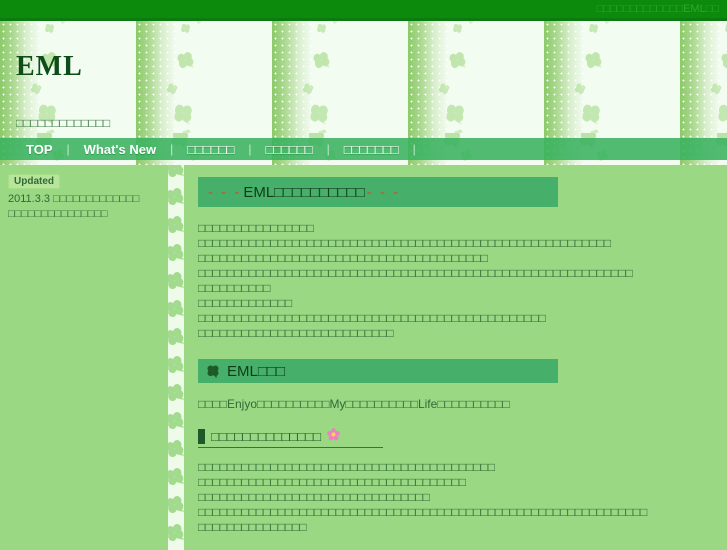 The width and height of the screenshot is (727, 550). Describe the element at coordinates (63, 123) in the screenshot. I see `site-subtitle: □□□□□□□□□□□□□` at that location.